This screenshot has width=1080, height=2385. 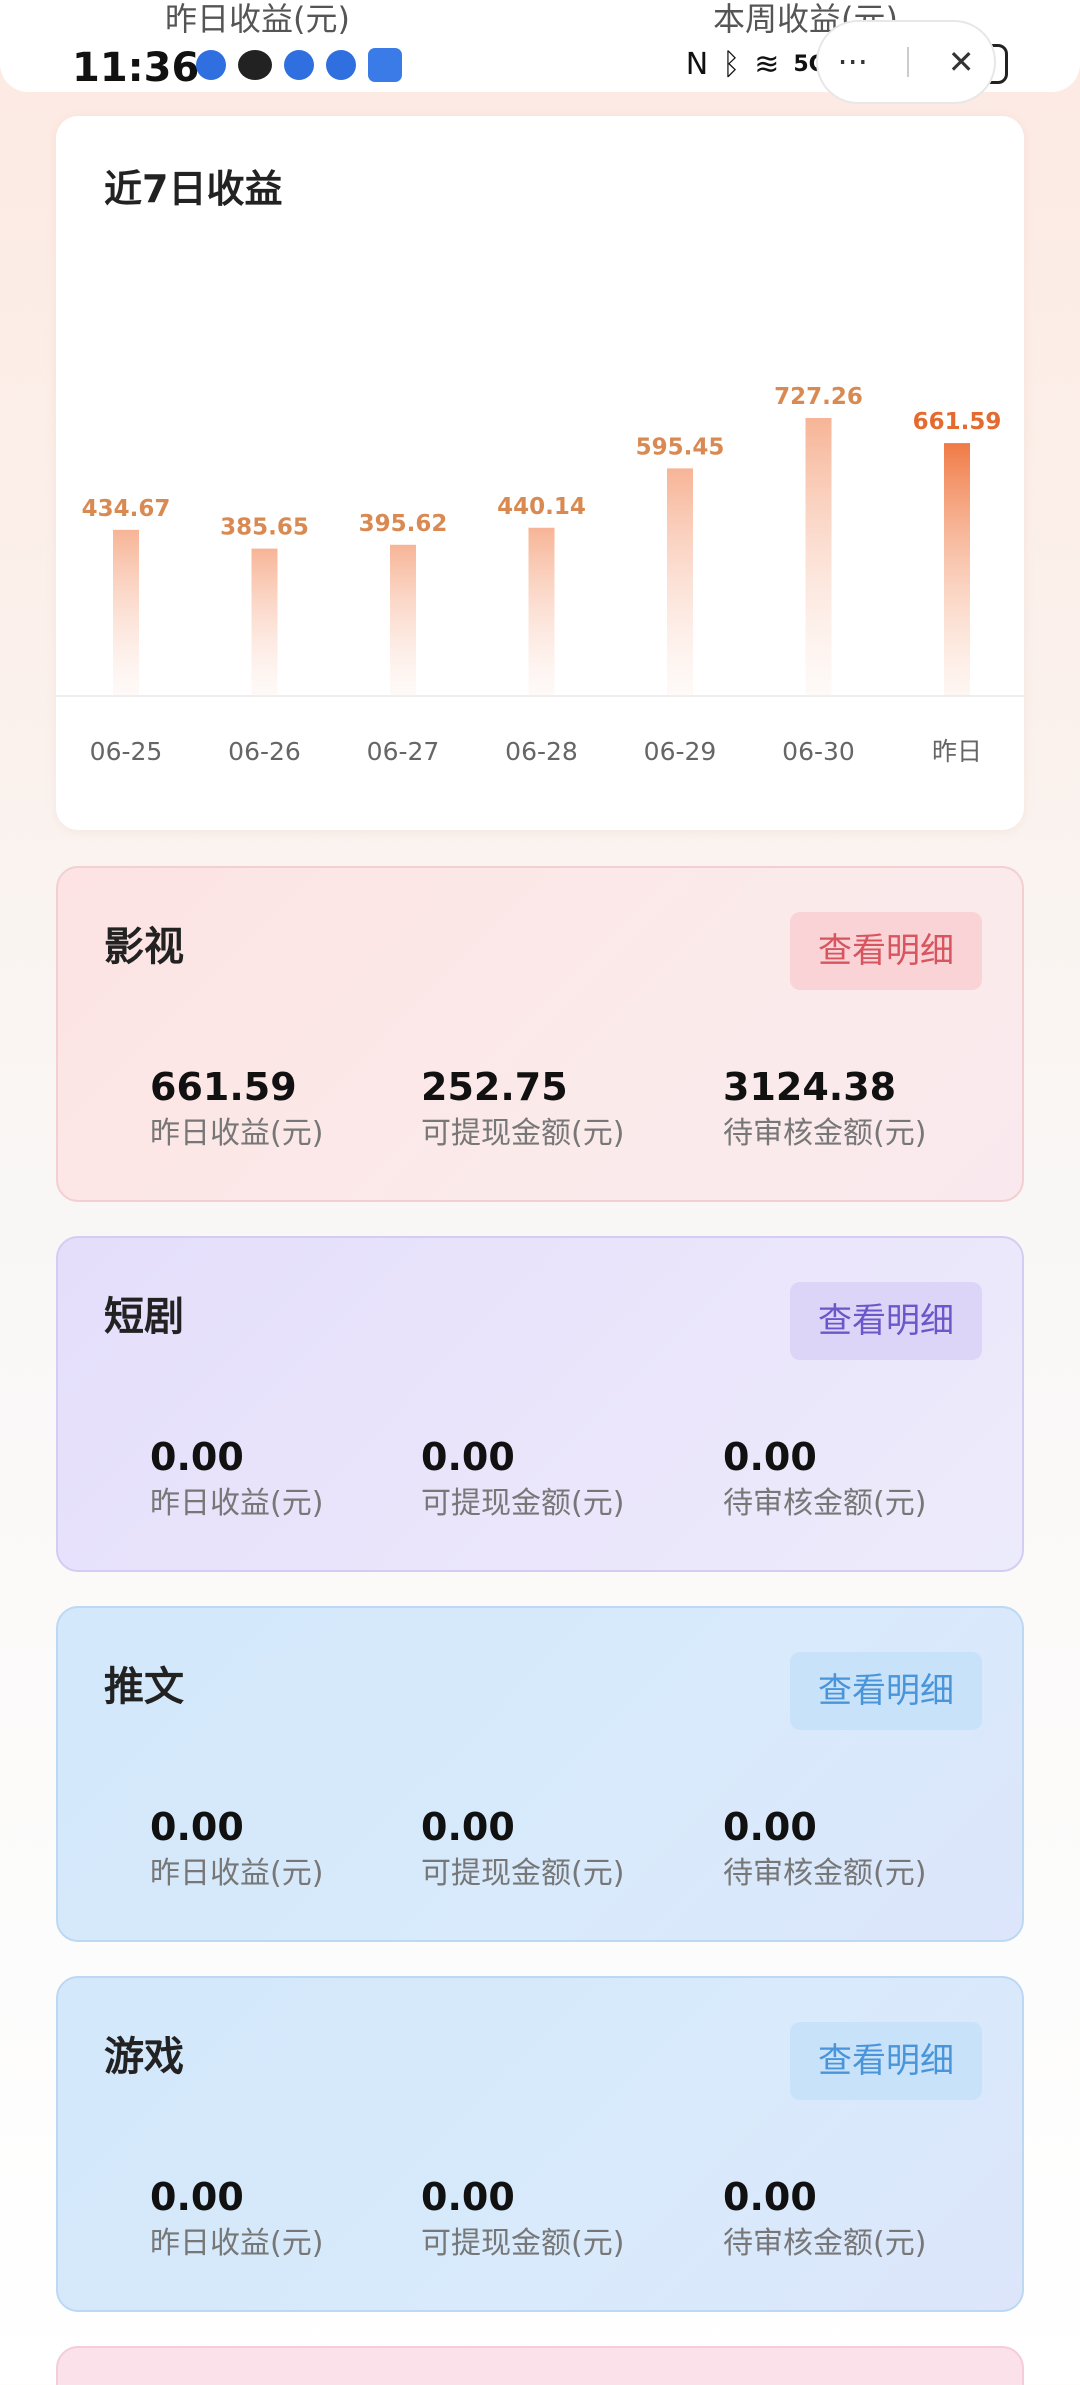 I want to click on category-card-next, so click(x=540, y=2365).